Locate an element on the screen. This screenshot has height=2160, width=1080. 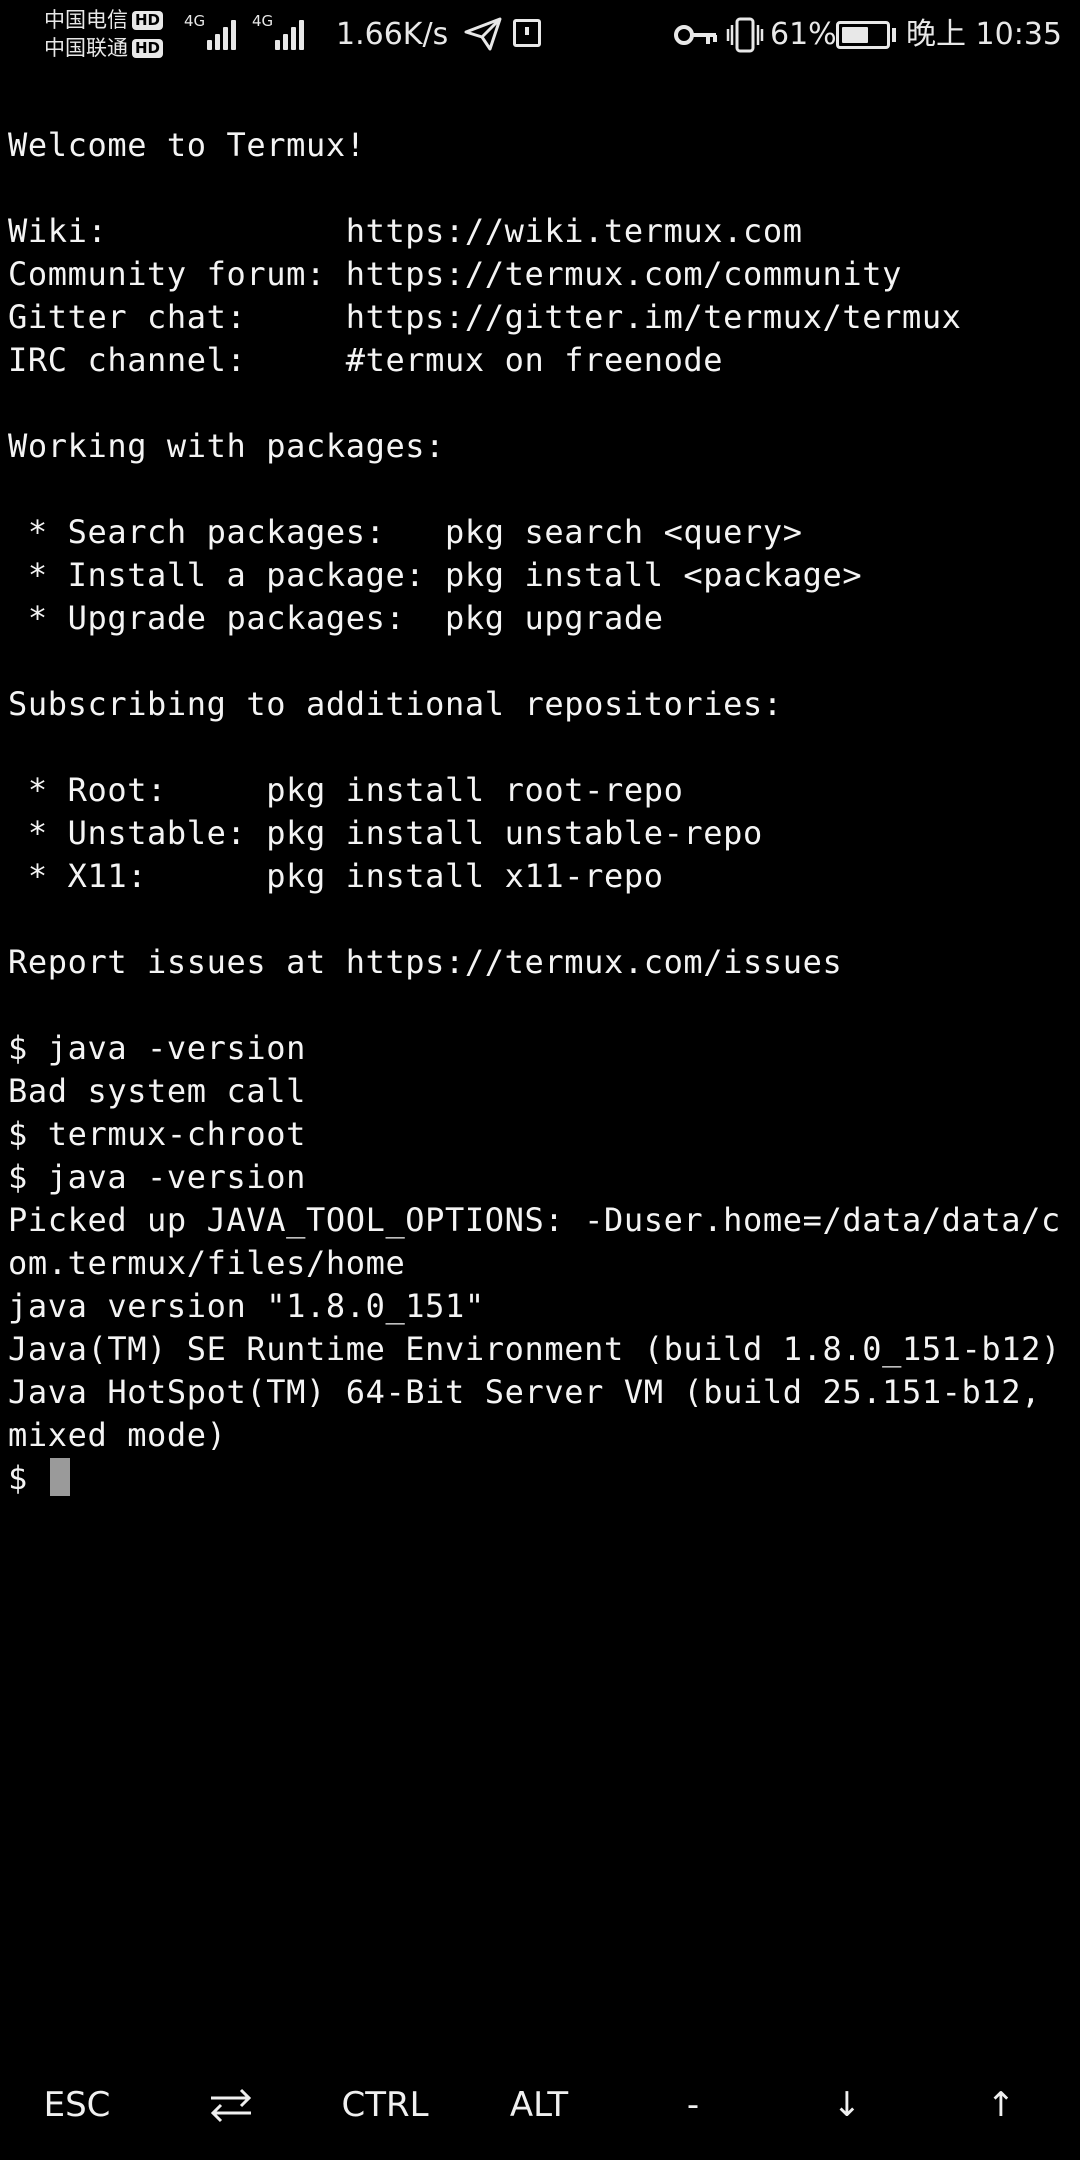
arrow-up-key: ↑ is located at coordinates (1001, 2105).